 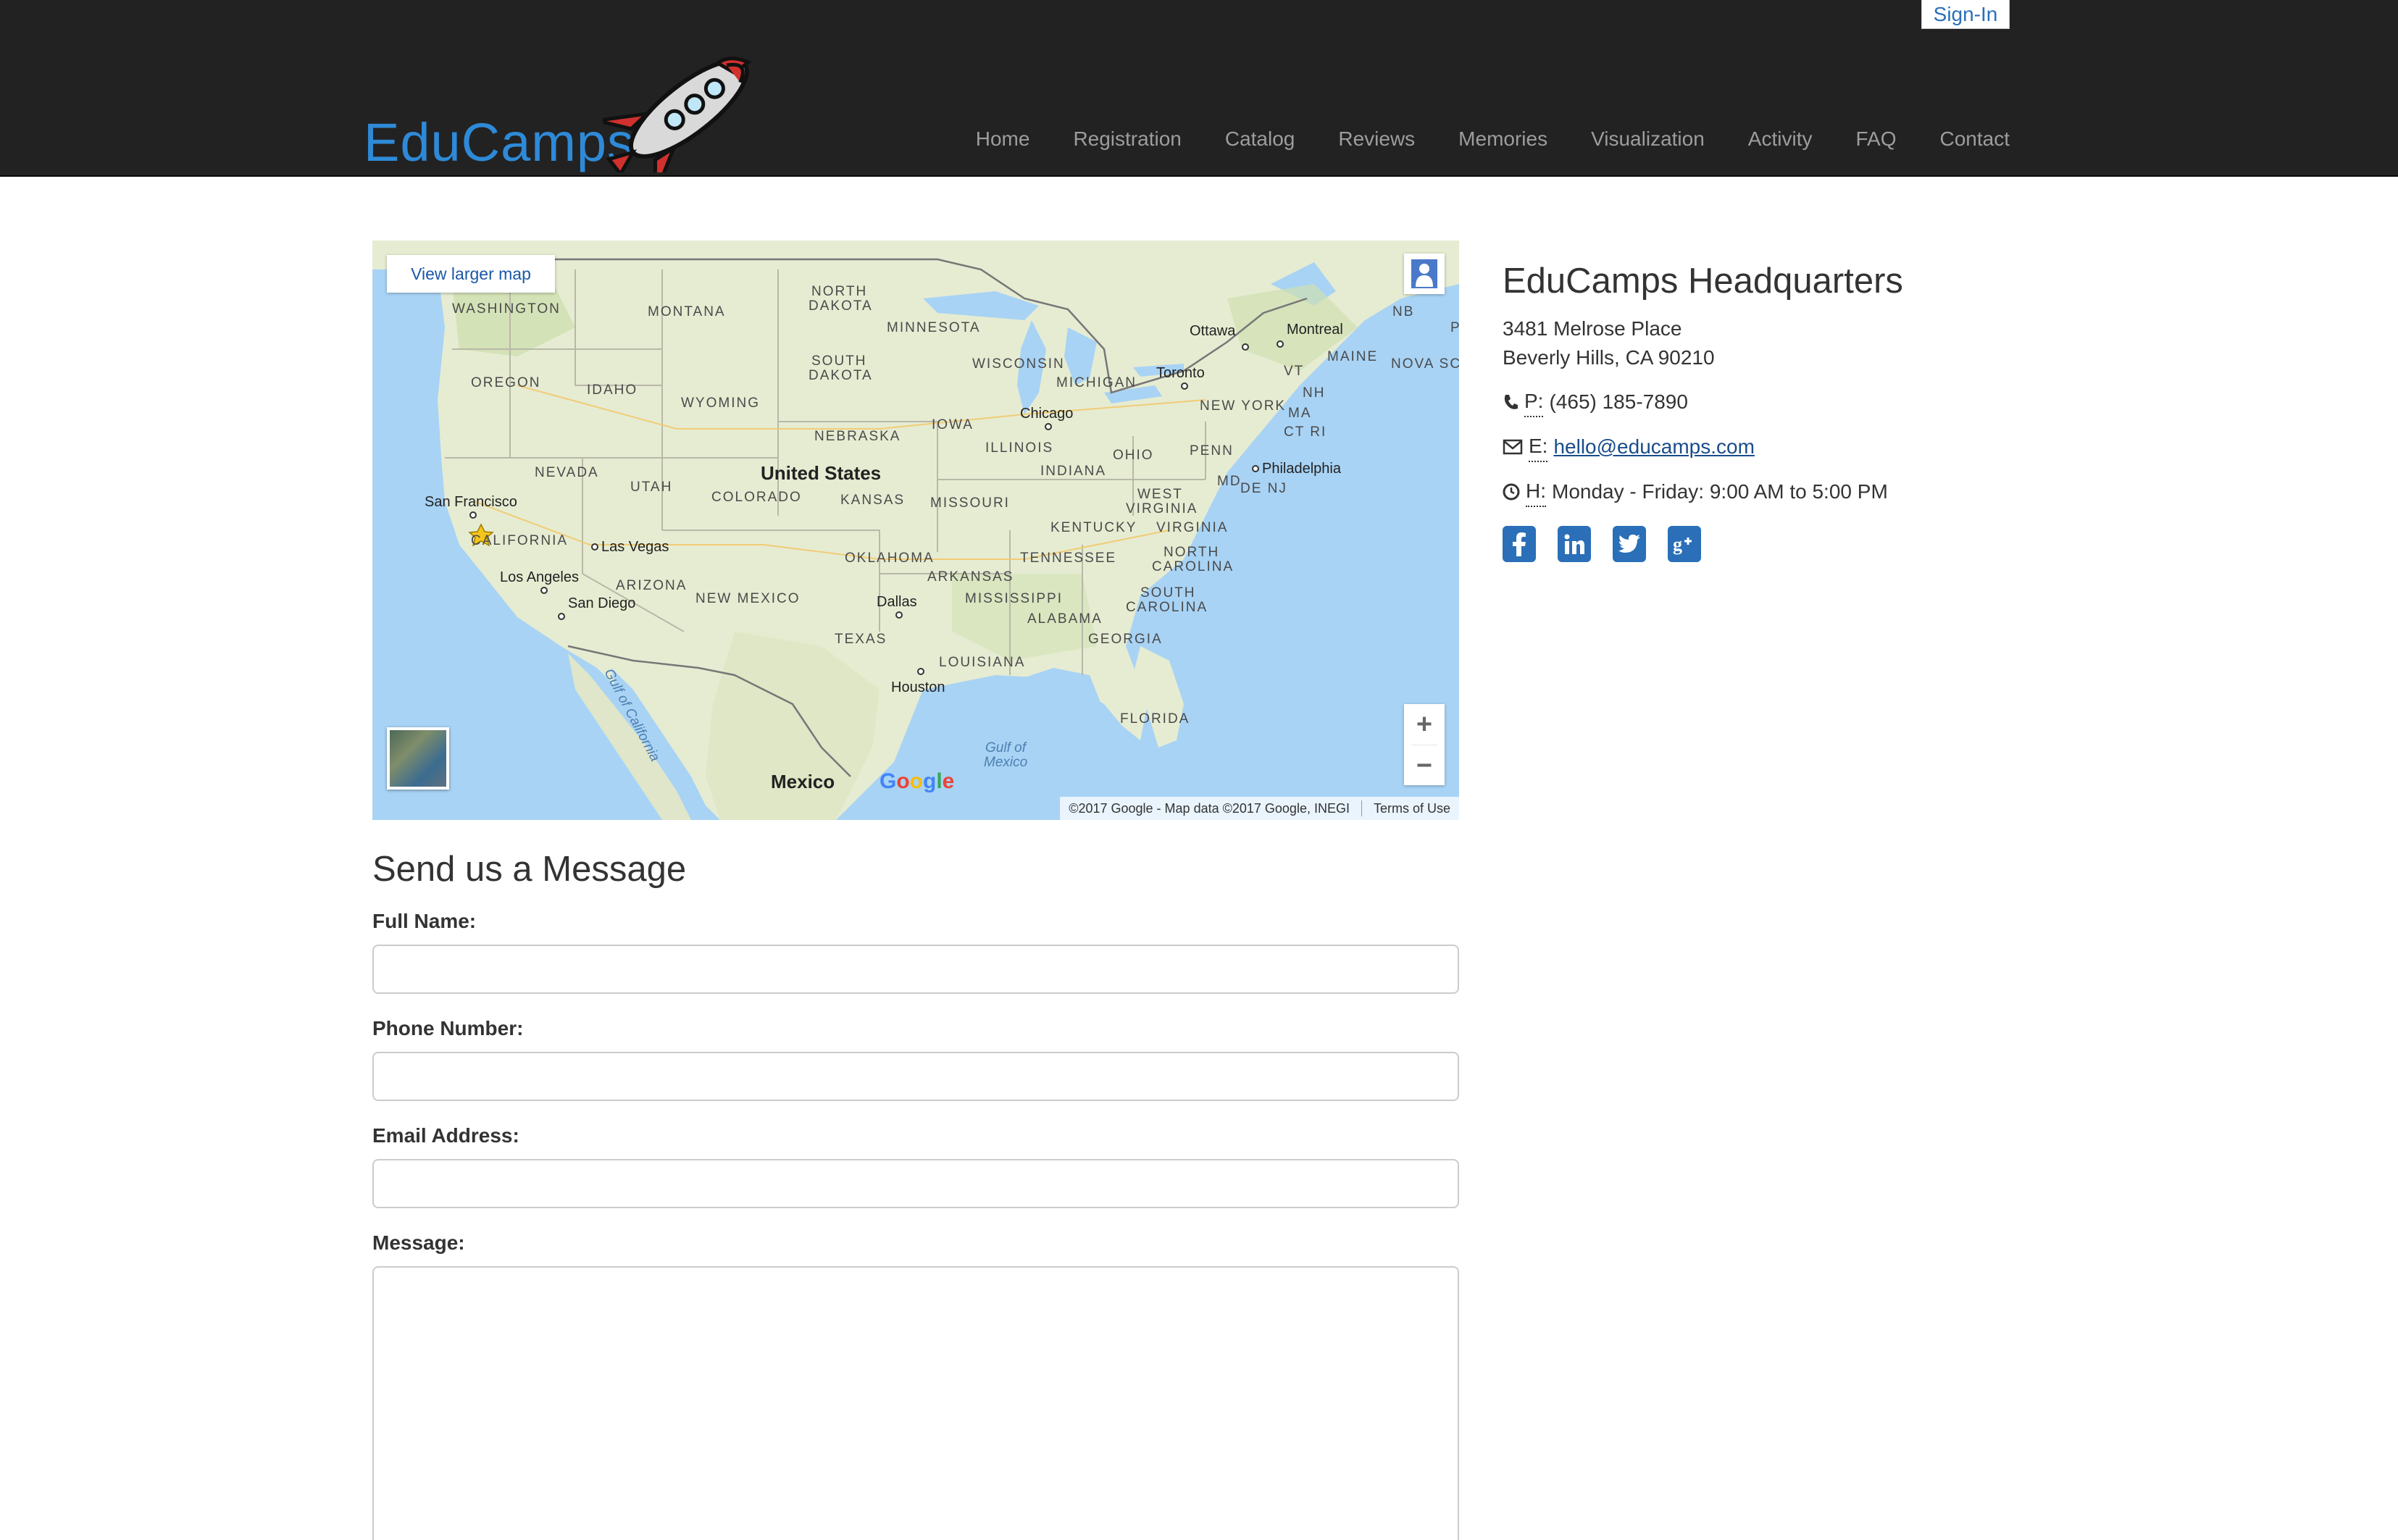 I want to click on phone-number-input, so click(x=915, y=1076).